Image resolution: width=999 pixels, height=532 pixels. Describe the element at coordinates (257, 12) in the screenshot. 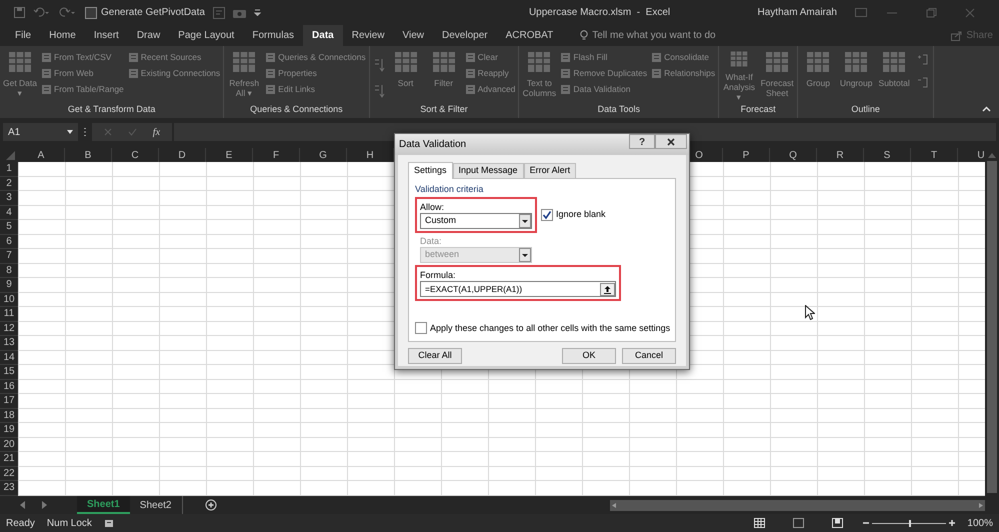

I see `customize-icon` at that location.